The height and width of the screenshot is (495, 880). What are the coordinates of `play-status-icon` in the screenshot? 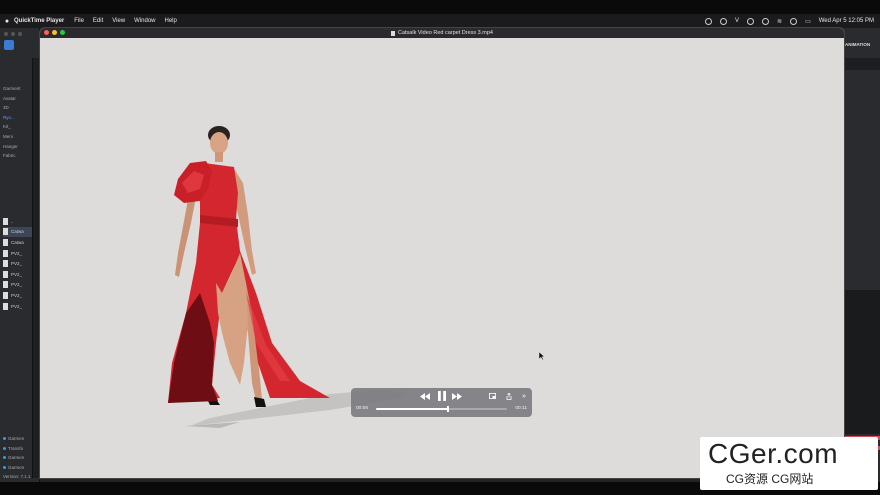 It's located at (751, 21).